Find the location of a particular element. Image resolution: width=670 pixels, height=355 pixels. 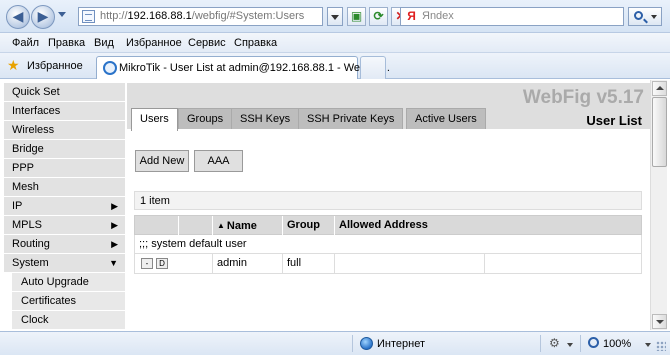

refresh-button: ⟳ is located at coordinates (378, 16).